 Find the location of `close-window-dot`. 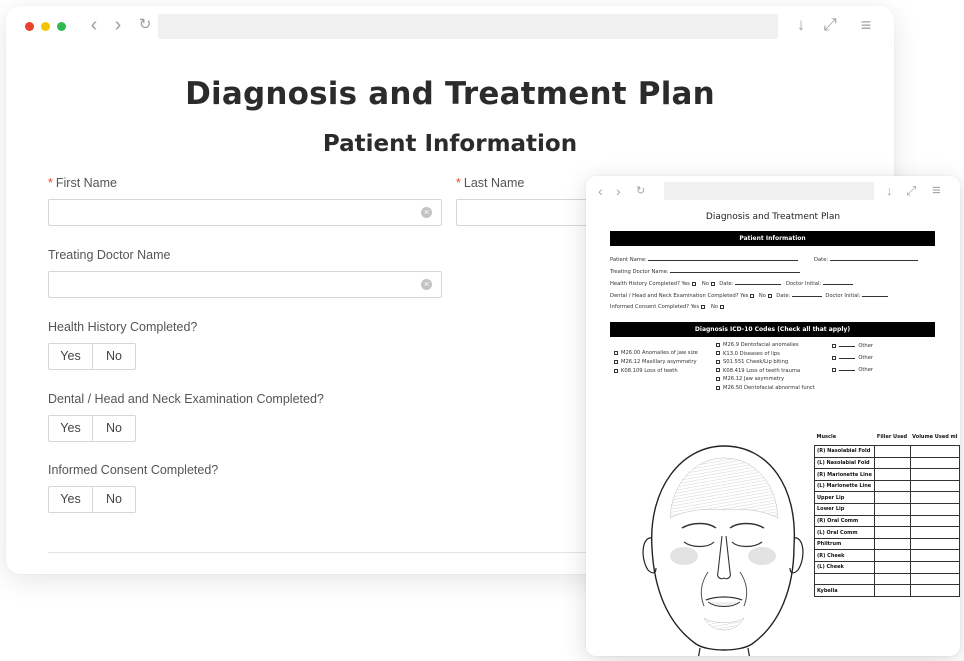

close-window-dot is located at coordinates (29, 26).